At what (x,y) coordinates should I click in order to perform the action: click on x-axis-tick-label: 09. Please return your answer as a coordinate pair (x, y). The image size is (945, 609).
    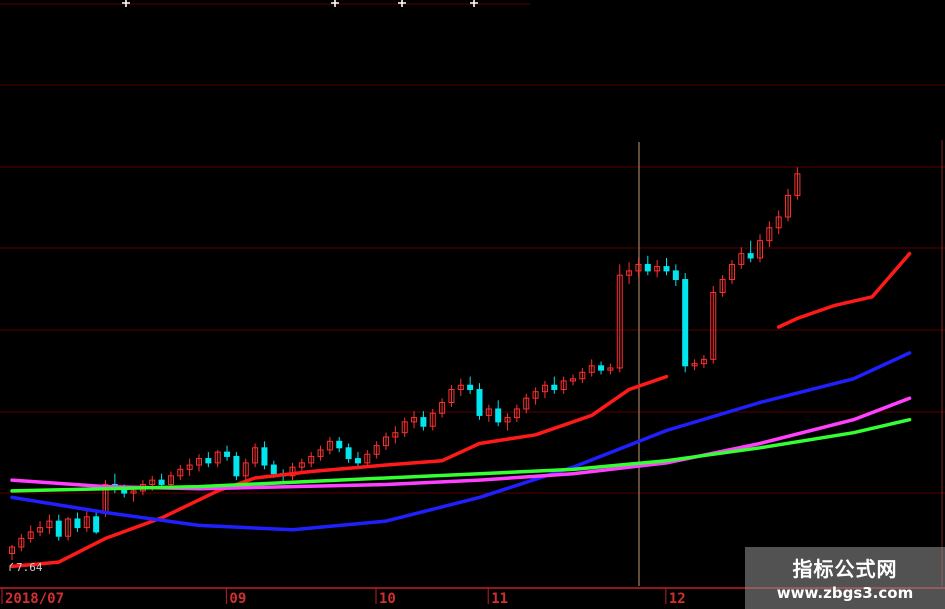
    Looking at the image, I should click on (237, 599).